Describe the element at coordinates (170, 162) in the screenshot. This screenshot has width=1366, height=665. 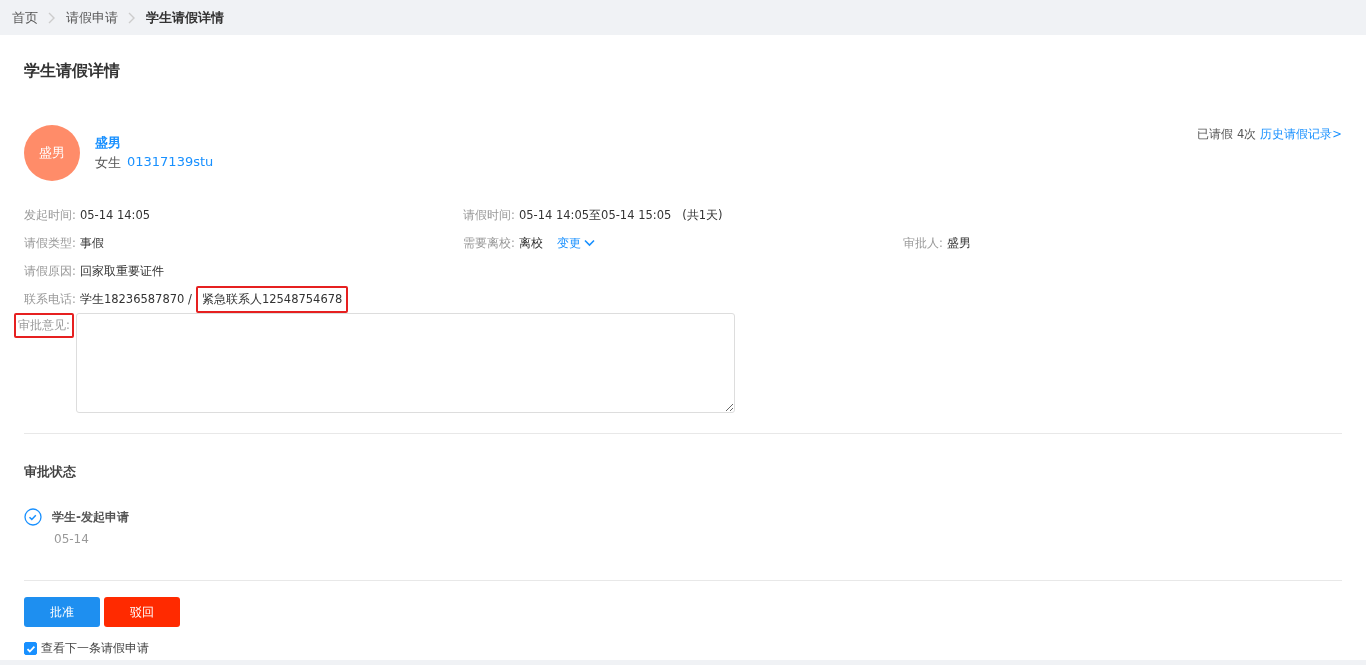
I see `student-id: 01317139stu` at that location.